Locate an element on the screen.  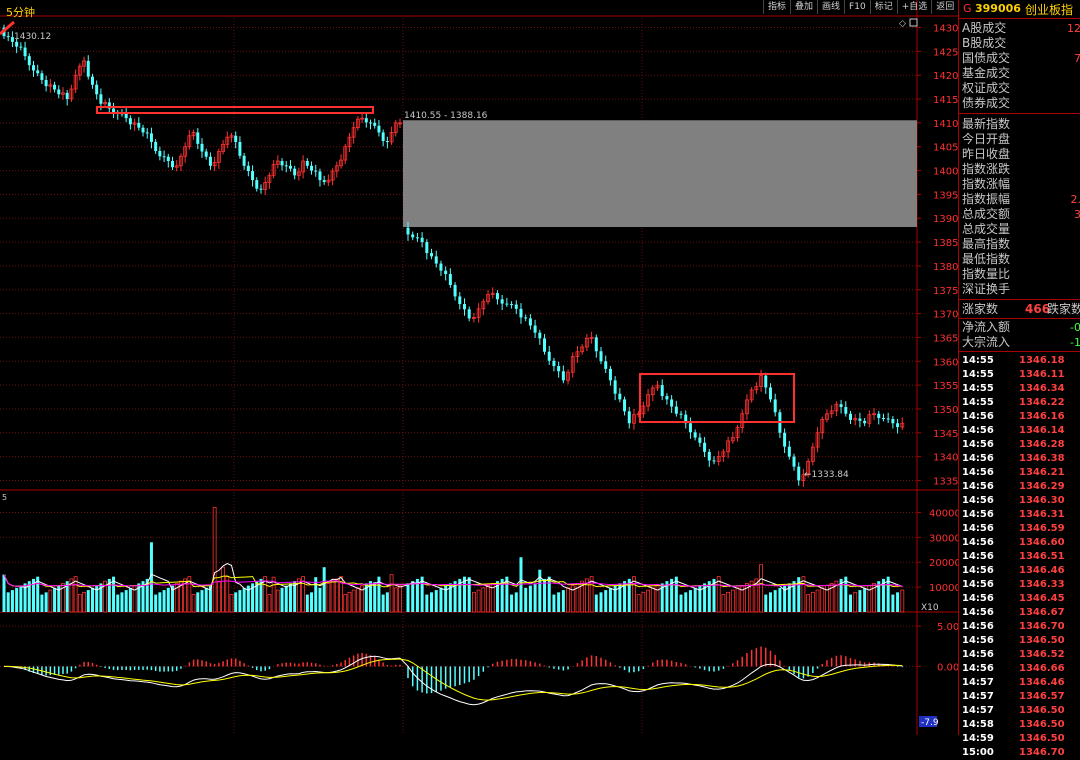
volume-tick-label: 20000 is located at coordinates (943, 563).